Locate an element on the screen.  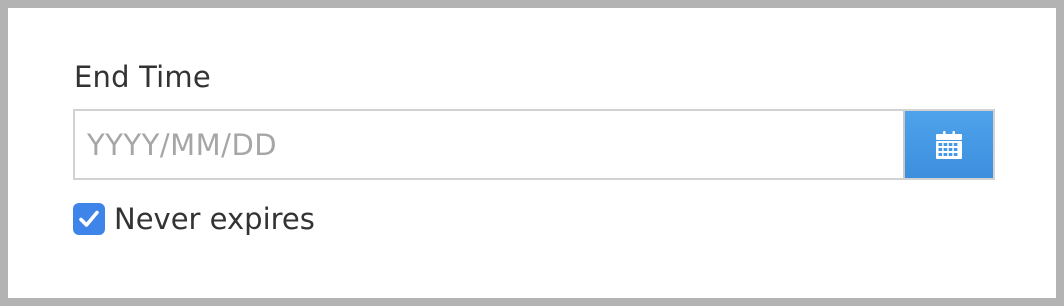
checkmark-icon is located at coordinates (89, 218).